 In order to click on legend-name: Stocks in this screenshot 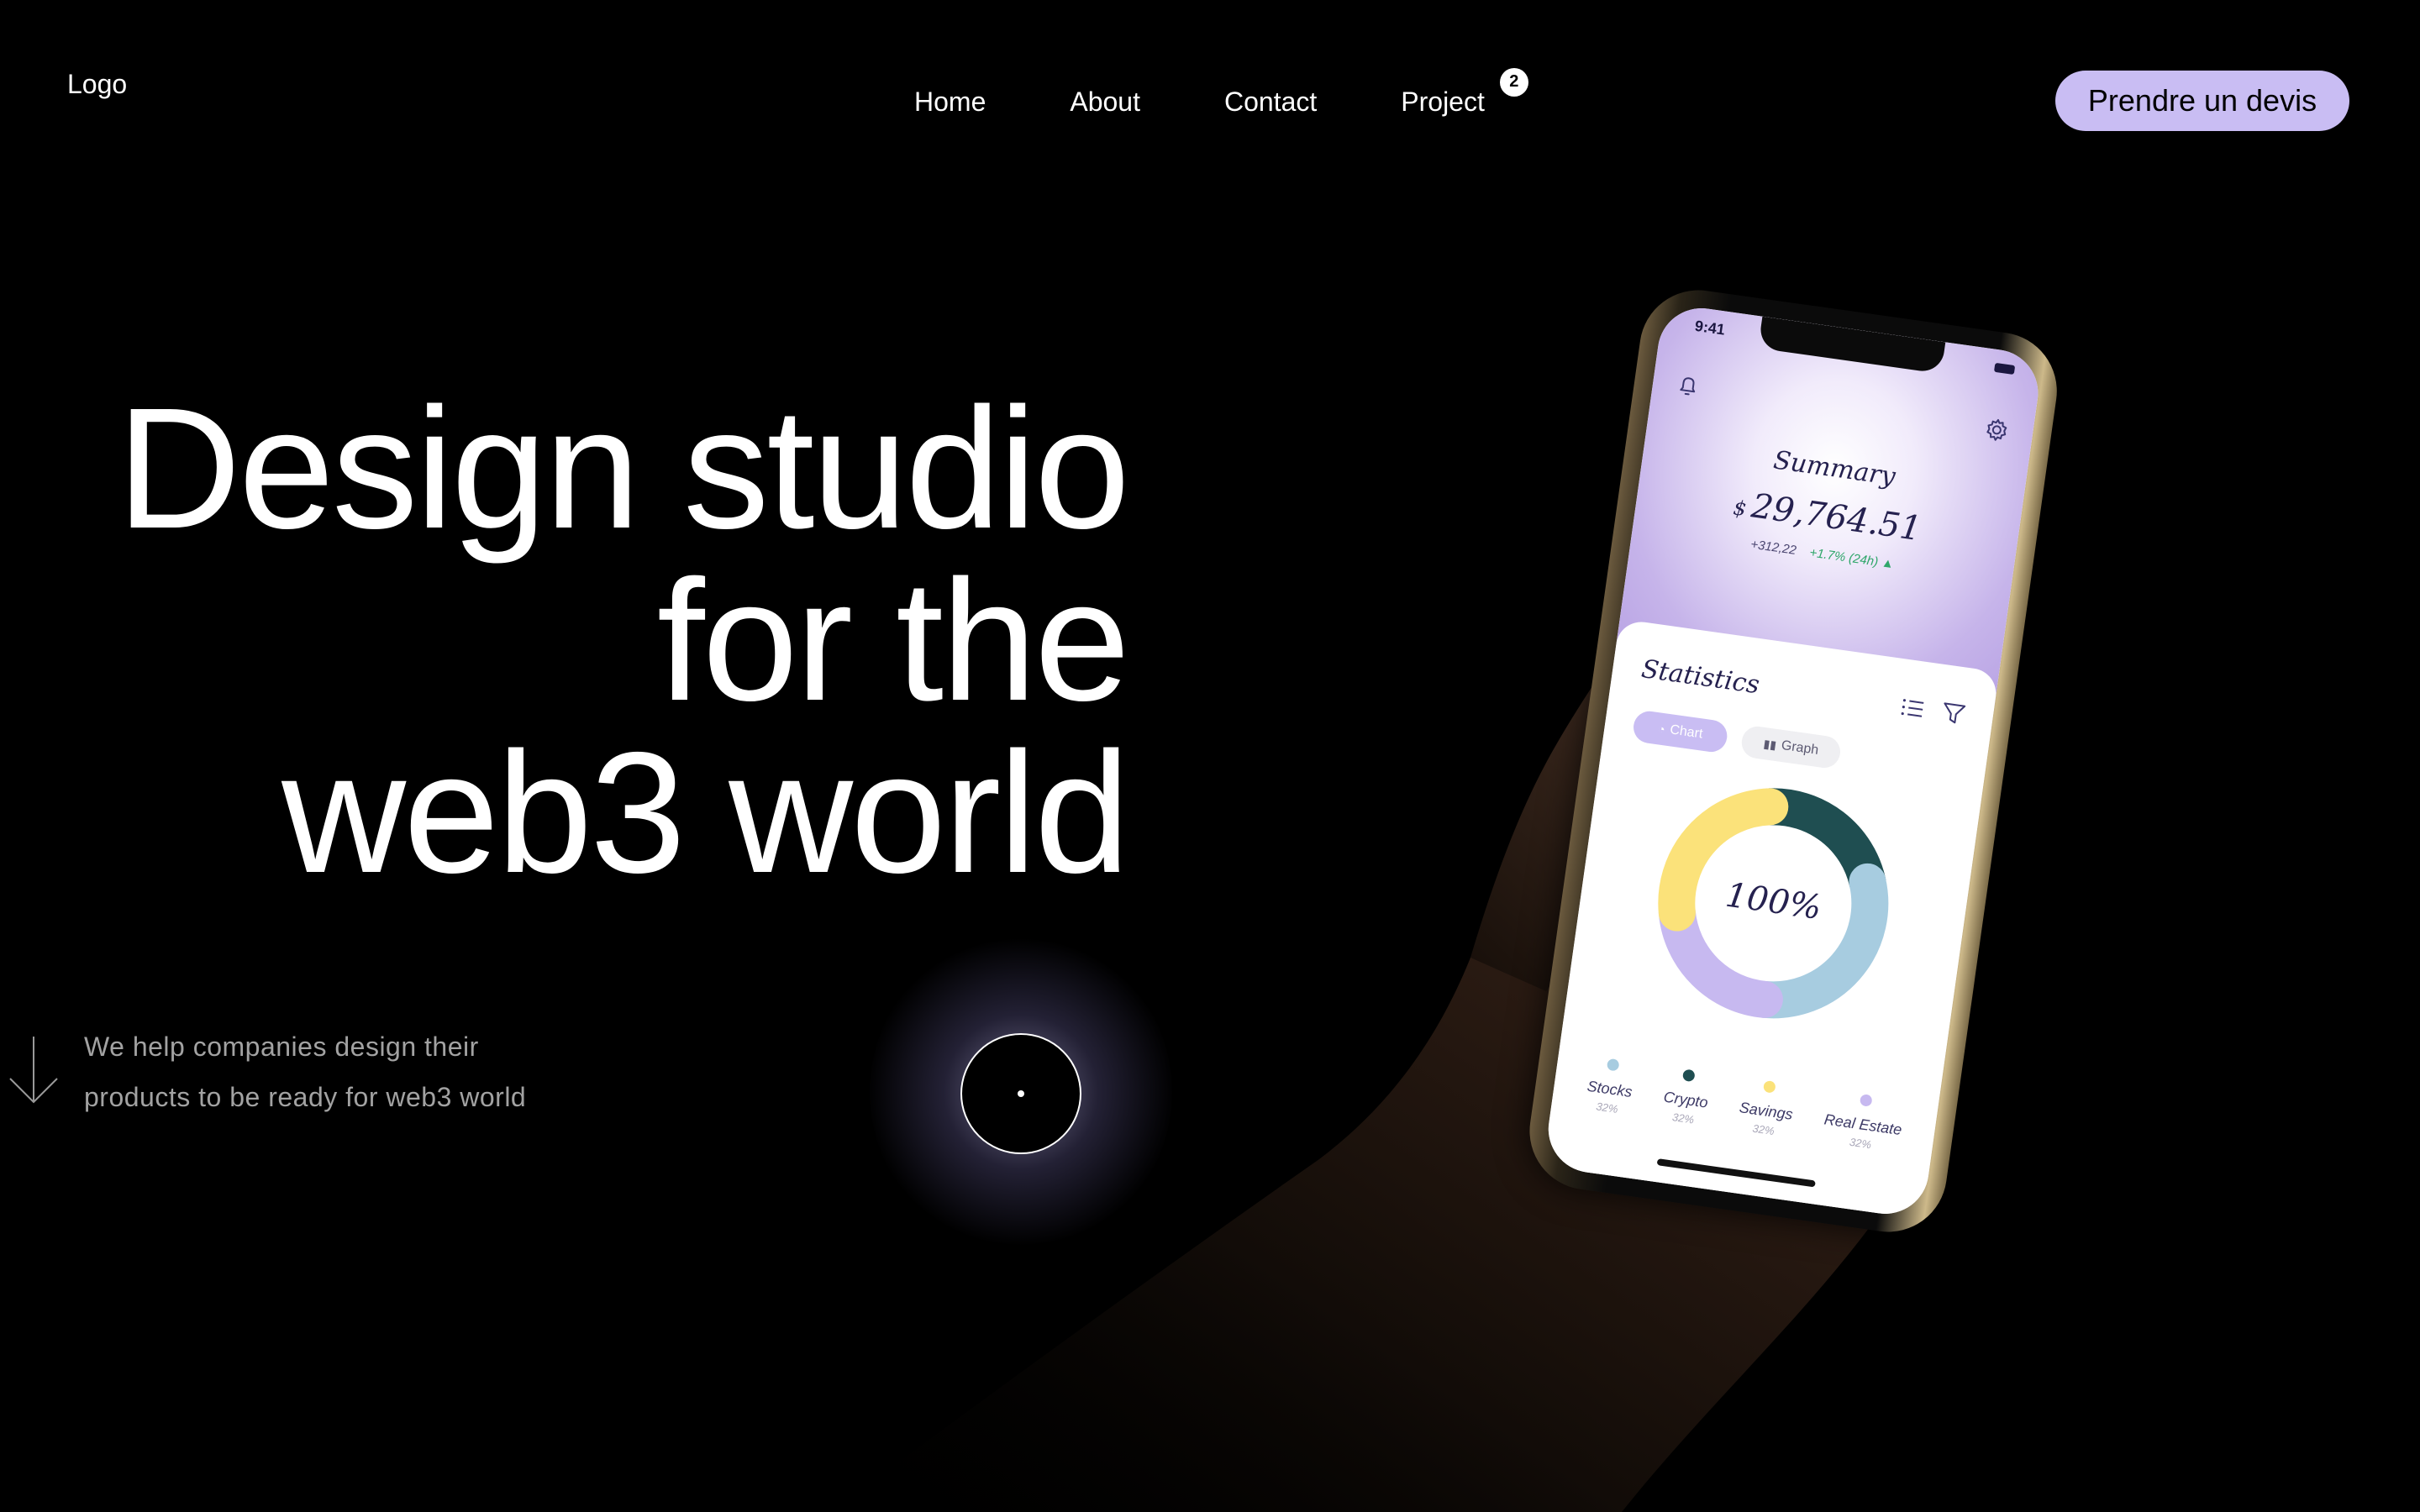, I will do `click(1610, 1089)`.